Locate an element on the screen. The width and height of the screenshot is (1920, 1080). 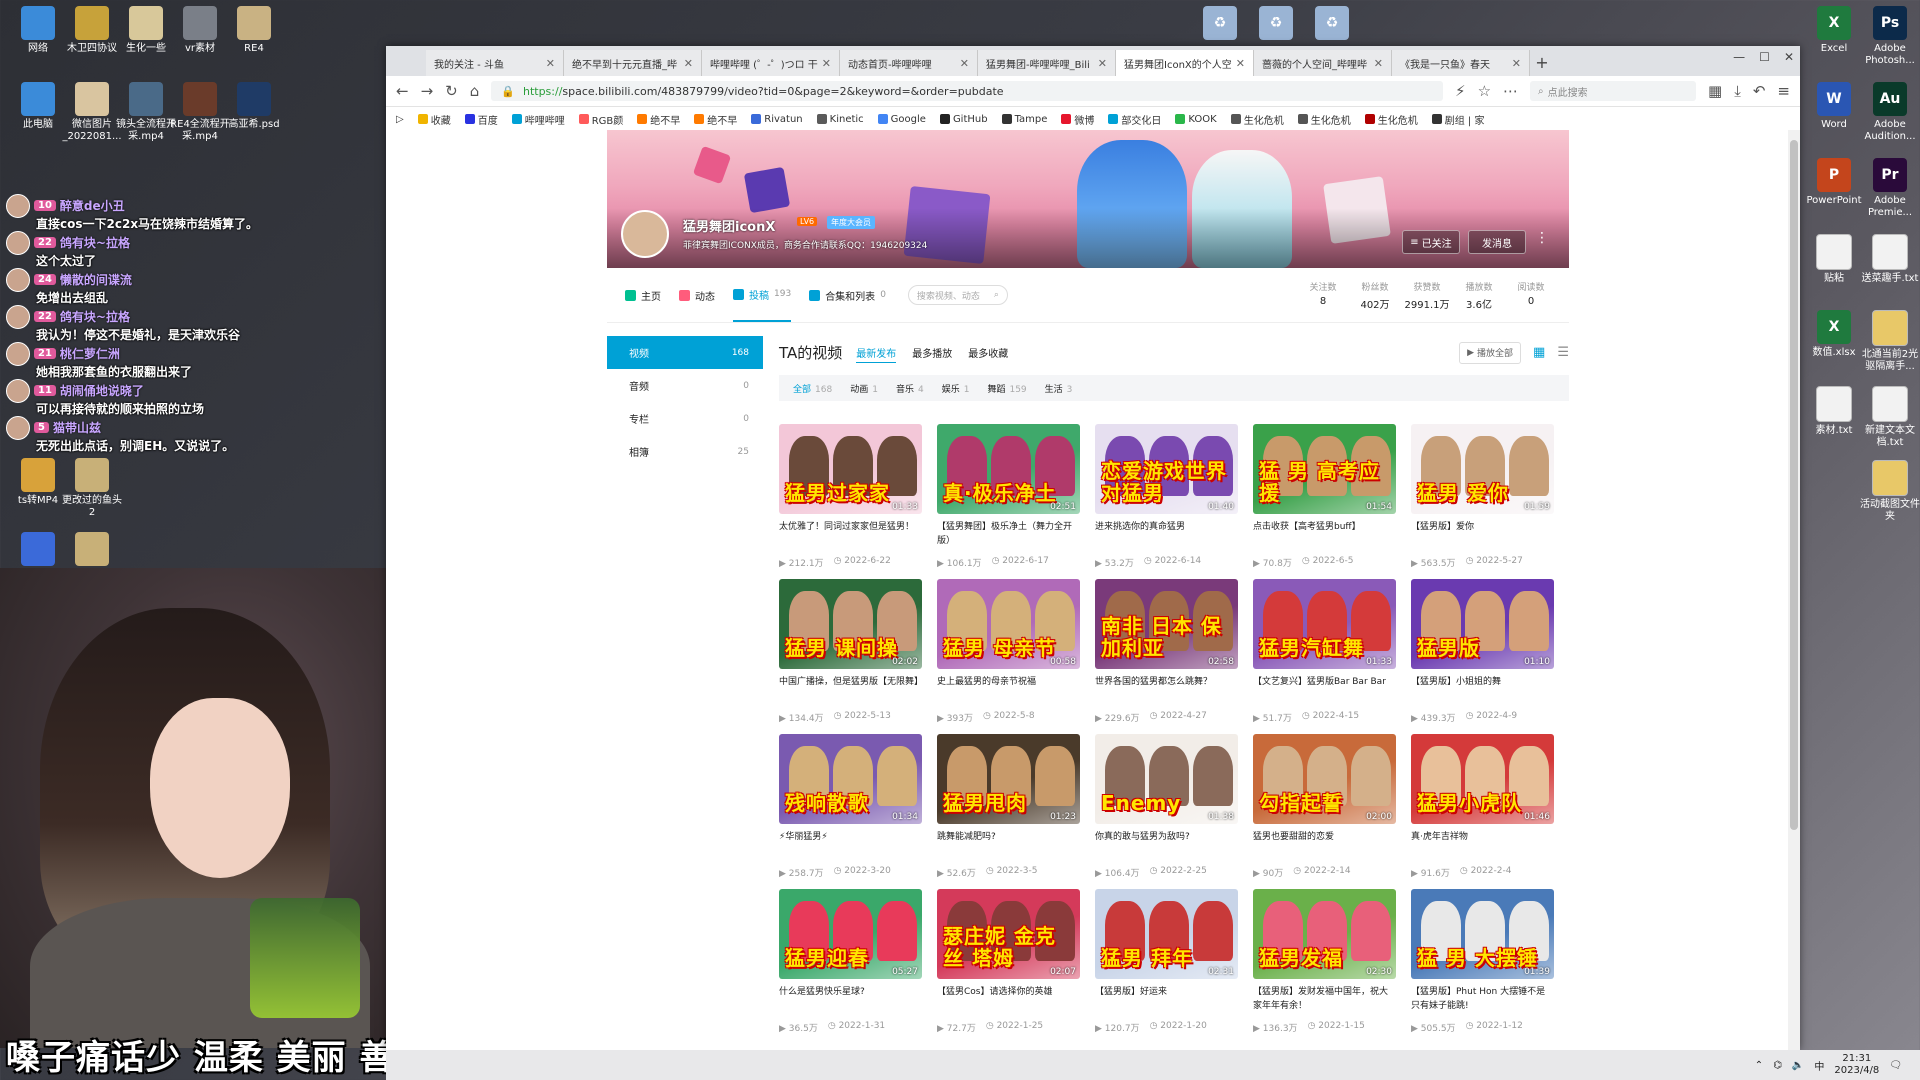
undo-icon: ↶ is located at coordinates (1759, 91).